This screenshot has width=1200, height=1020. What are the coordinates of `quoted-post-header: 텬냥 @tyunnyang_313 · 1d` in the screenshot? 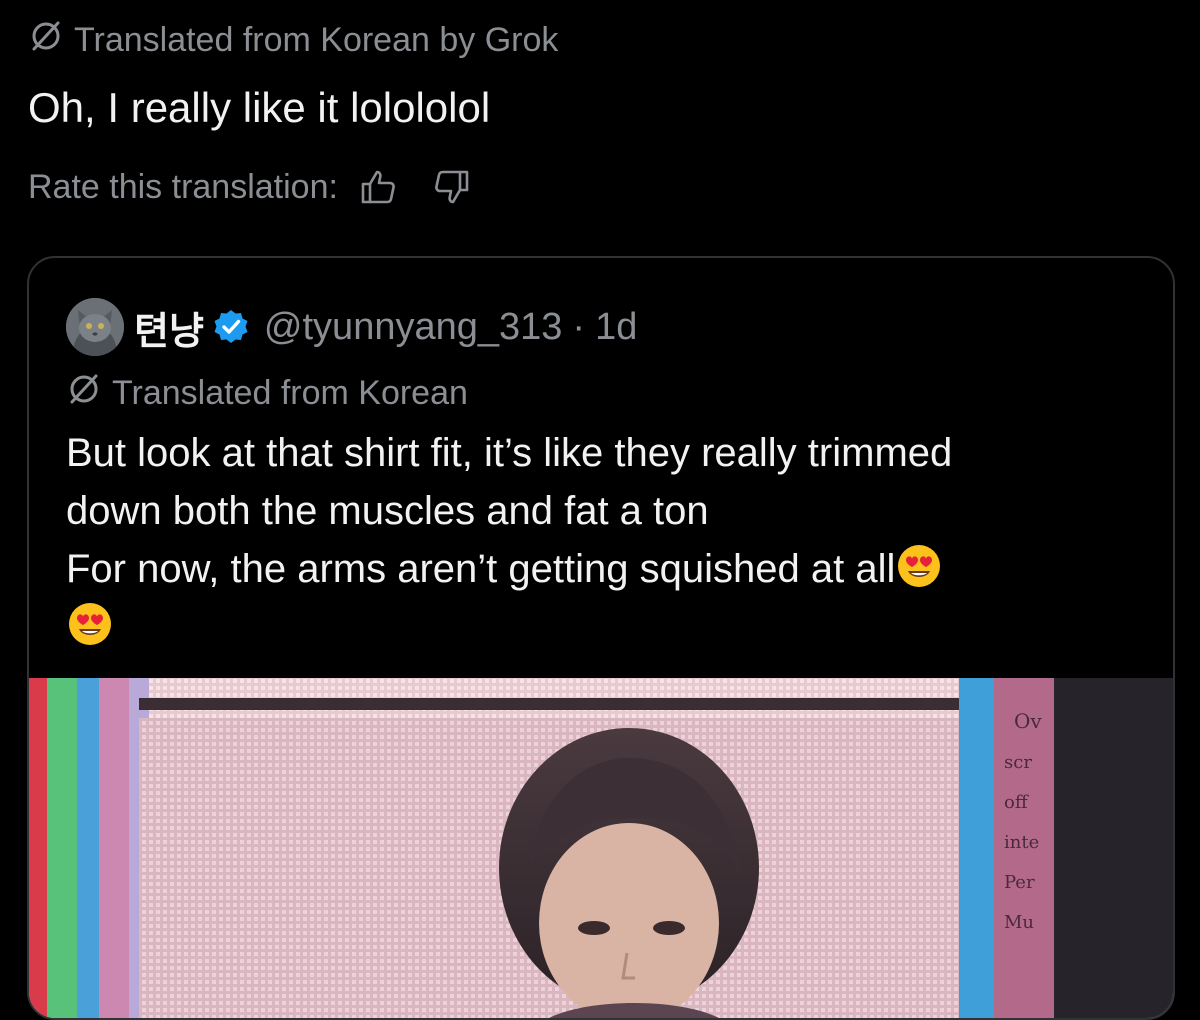 It's located at (351, 327).